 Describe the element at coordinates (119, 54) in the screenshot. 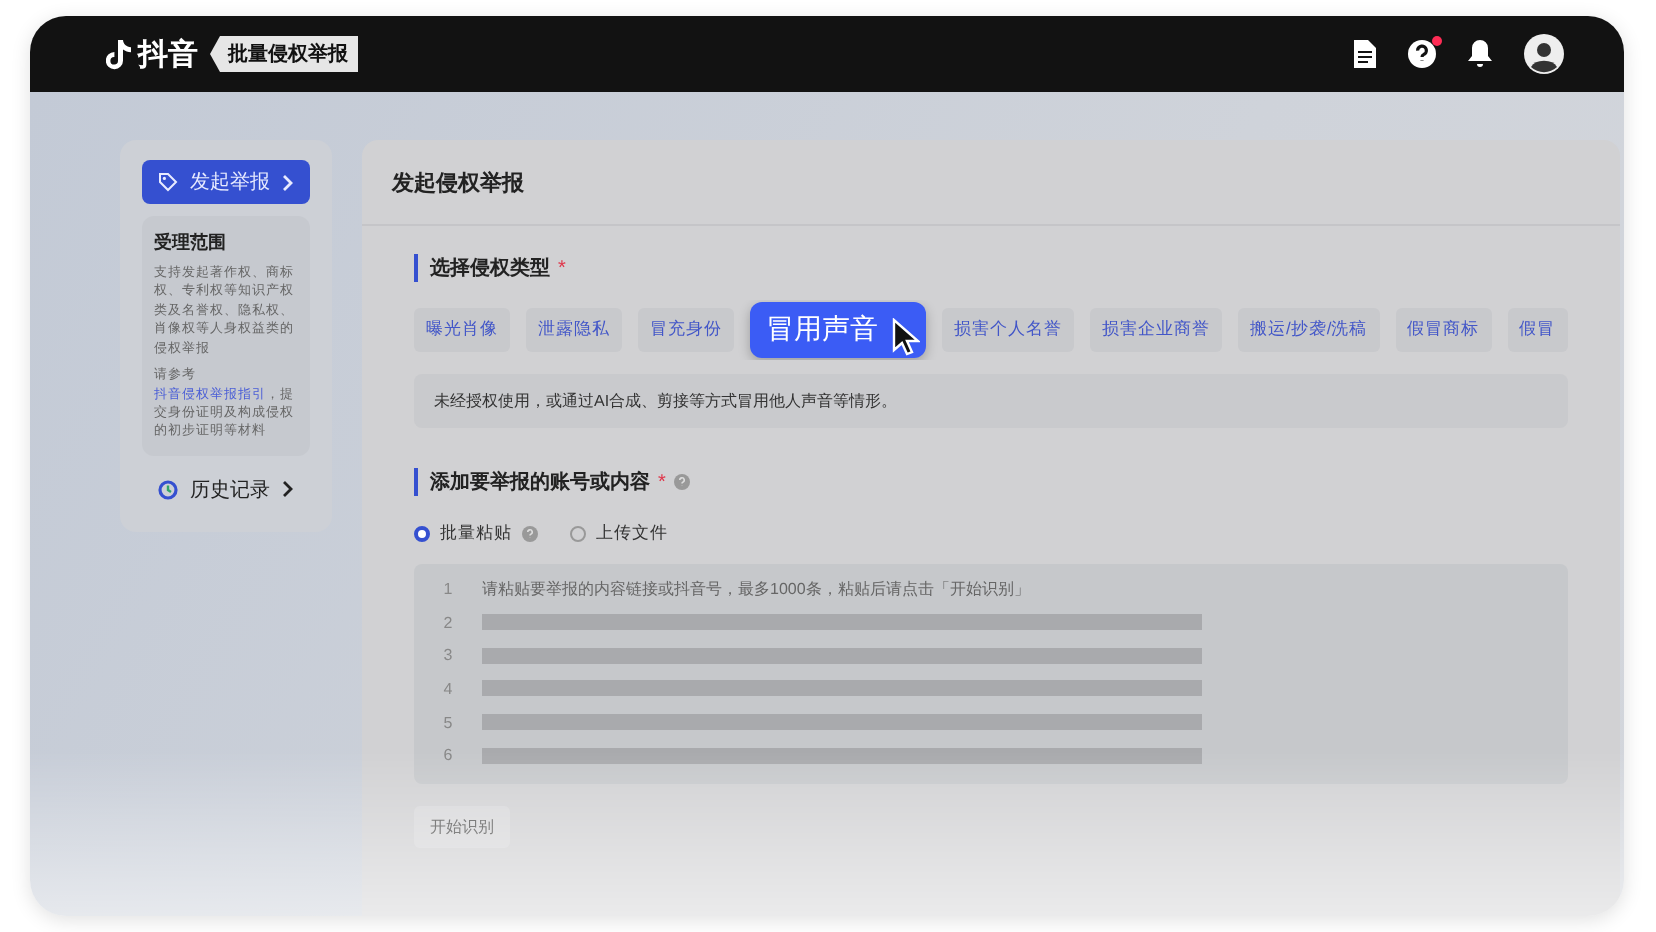

I see `music-note-logo-icon` at that location.